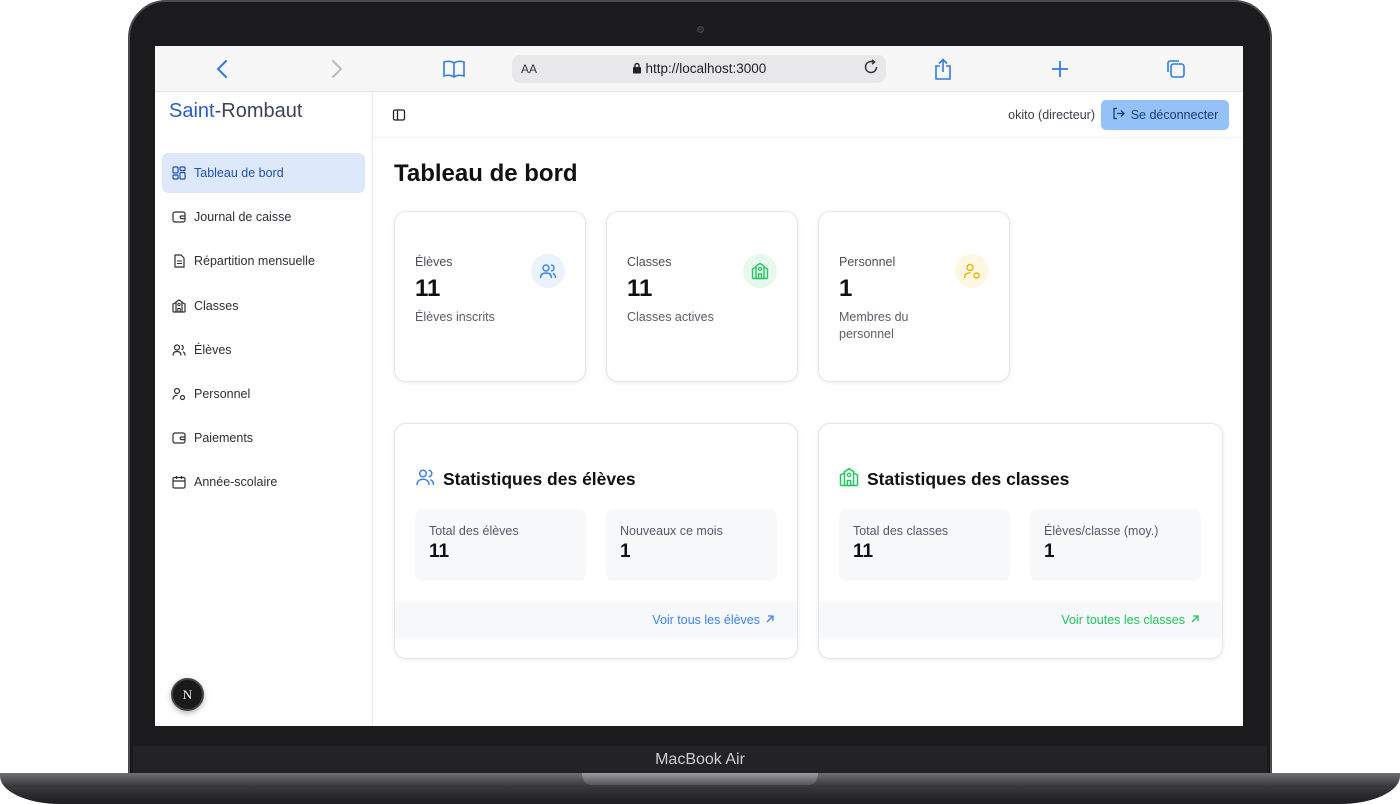 This screenshot has height=804, width=1400. Describe the element at coordinates (700, 759) in the screenshot. I see `device-label: MacBook Air` at that location.